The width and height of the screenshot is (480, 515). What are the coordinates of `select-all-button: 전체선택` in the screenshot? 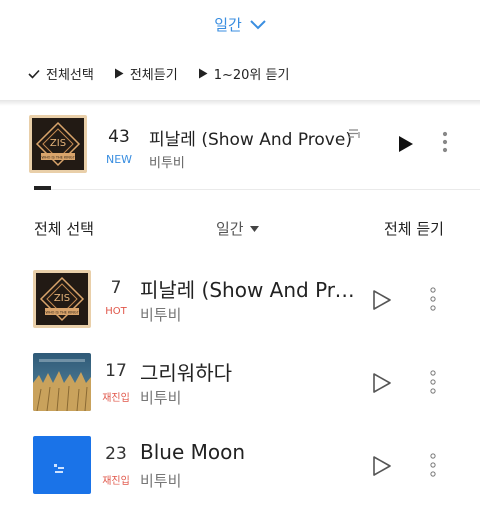 It's located at (61, 73).